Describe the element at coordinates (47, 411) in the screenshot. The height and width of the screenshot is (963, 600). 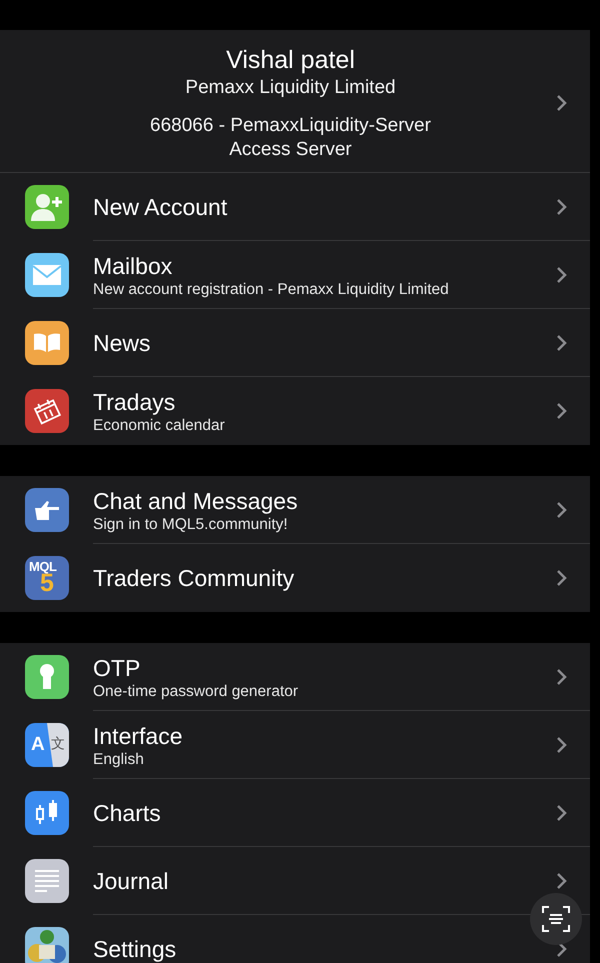
I see `calendar-icon` at that location.